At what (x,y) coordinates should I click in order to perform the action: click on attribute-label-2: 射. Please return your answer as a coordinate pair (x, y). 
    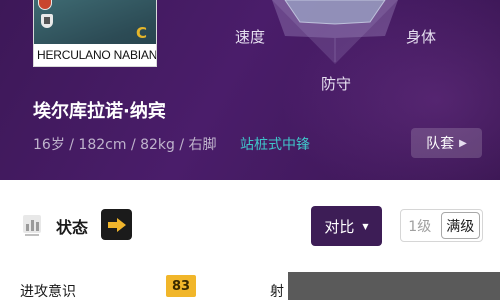
    Looking at the image, I should click on (277, 292).